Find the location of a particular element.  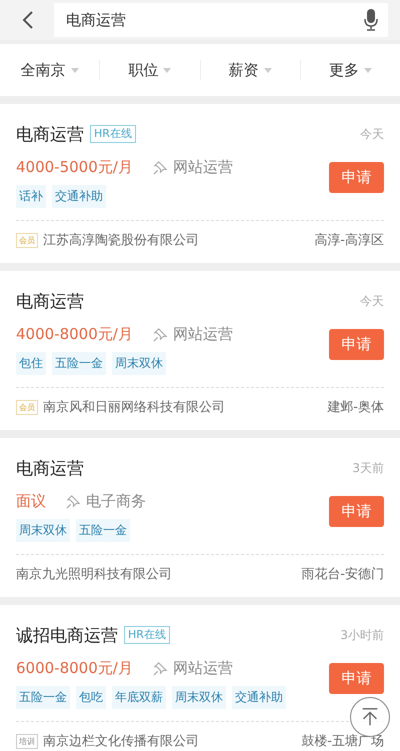

location: 雨花台-安德门 is located at coordinates (342, 574).